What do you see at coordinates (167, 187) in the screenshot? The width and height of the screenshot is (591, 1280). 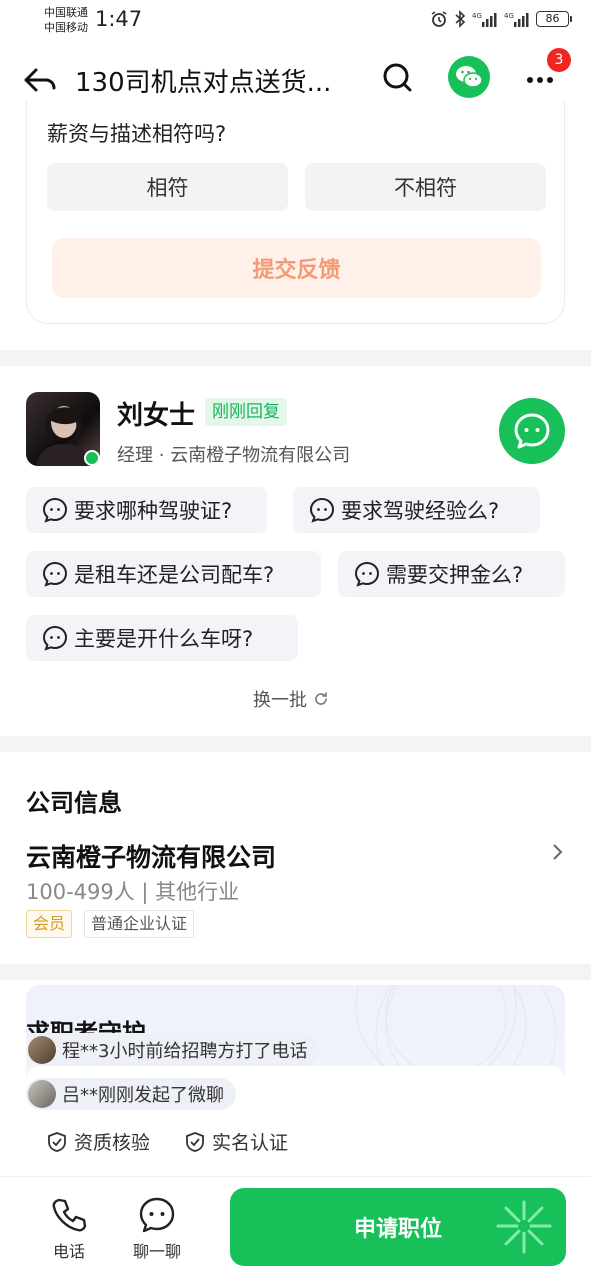 I see `option-match-button: 相符` at bounding box center [167, 187].